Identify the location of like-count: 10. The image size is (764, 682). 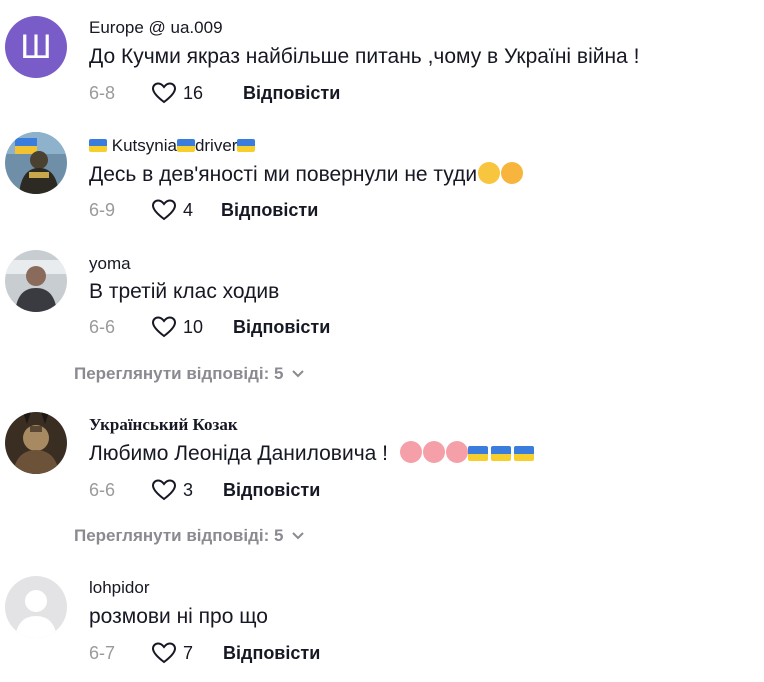
(193, 326).